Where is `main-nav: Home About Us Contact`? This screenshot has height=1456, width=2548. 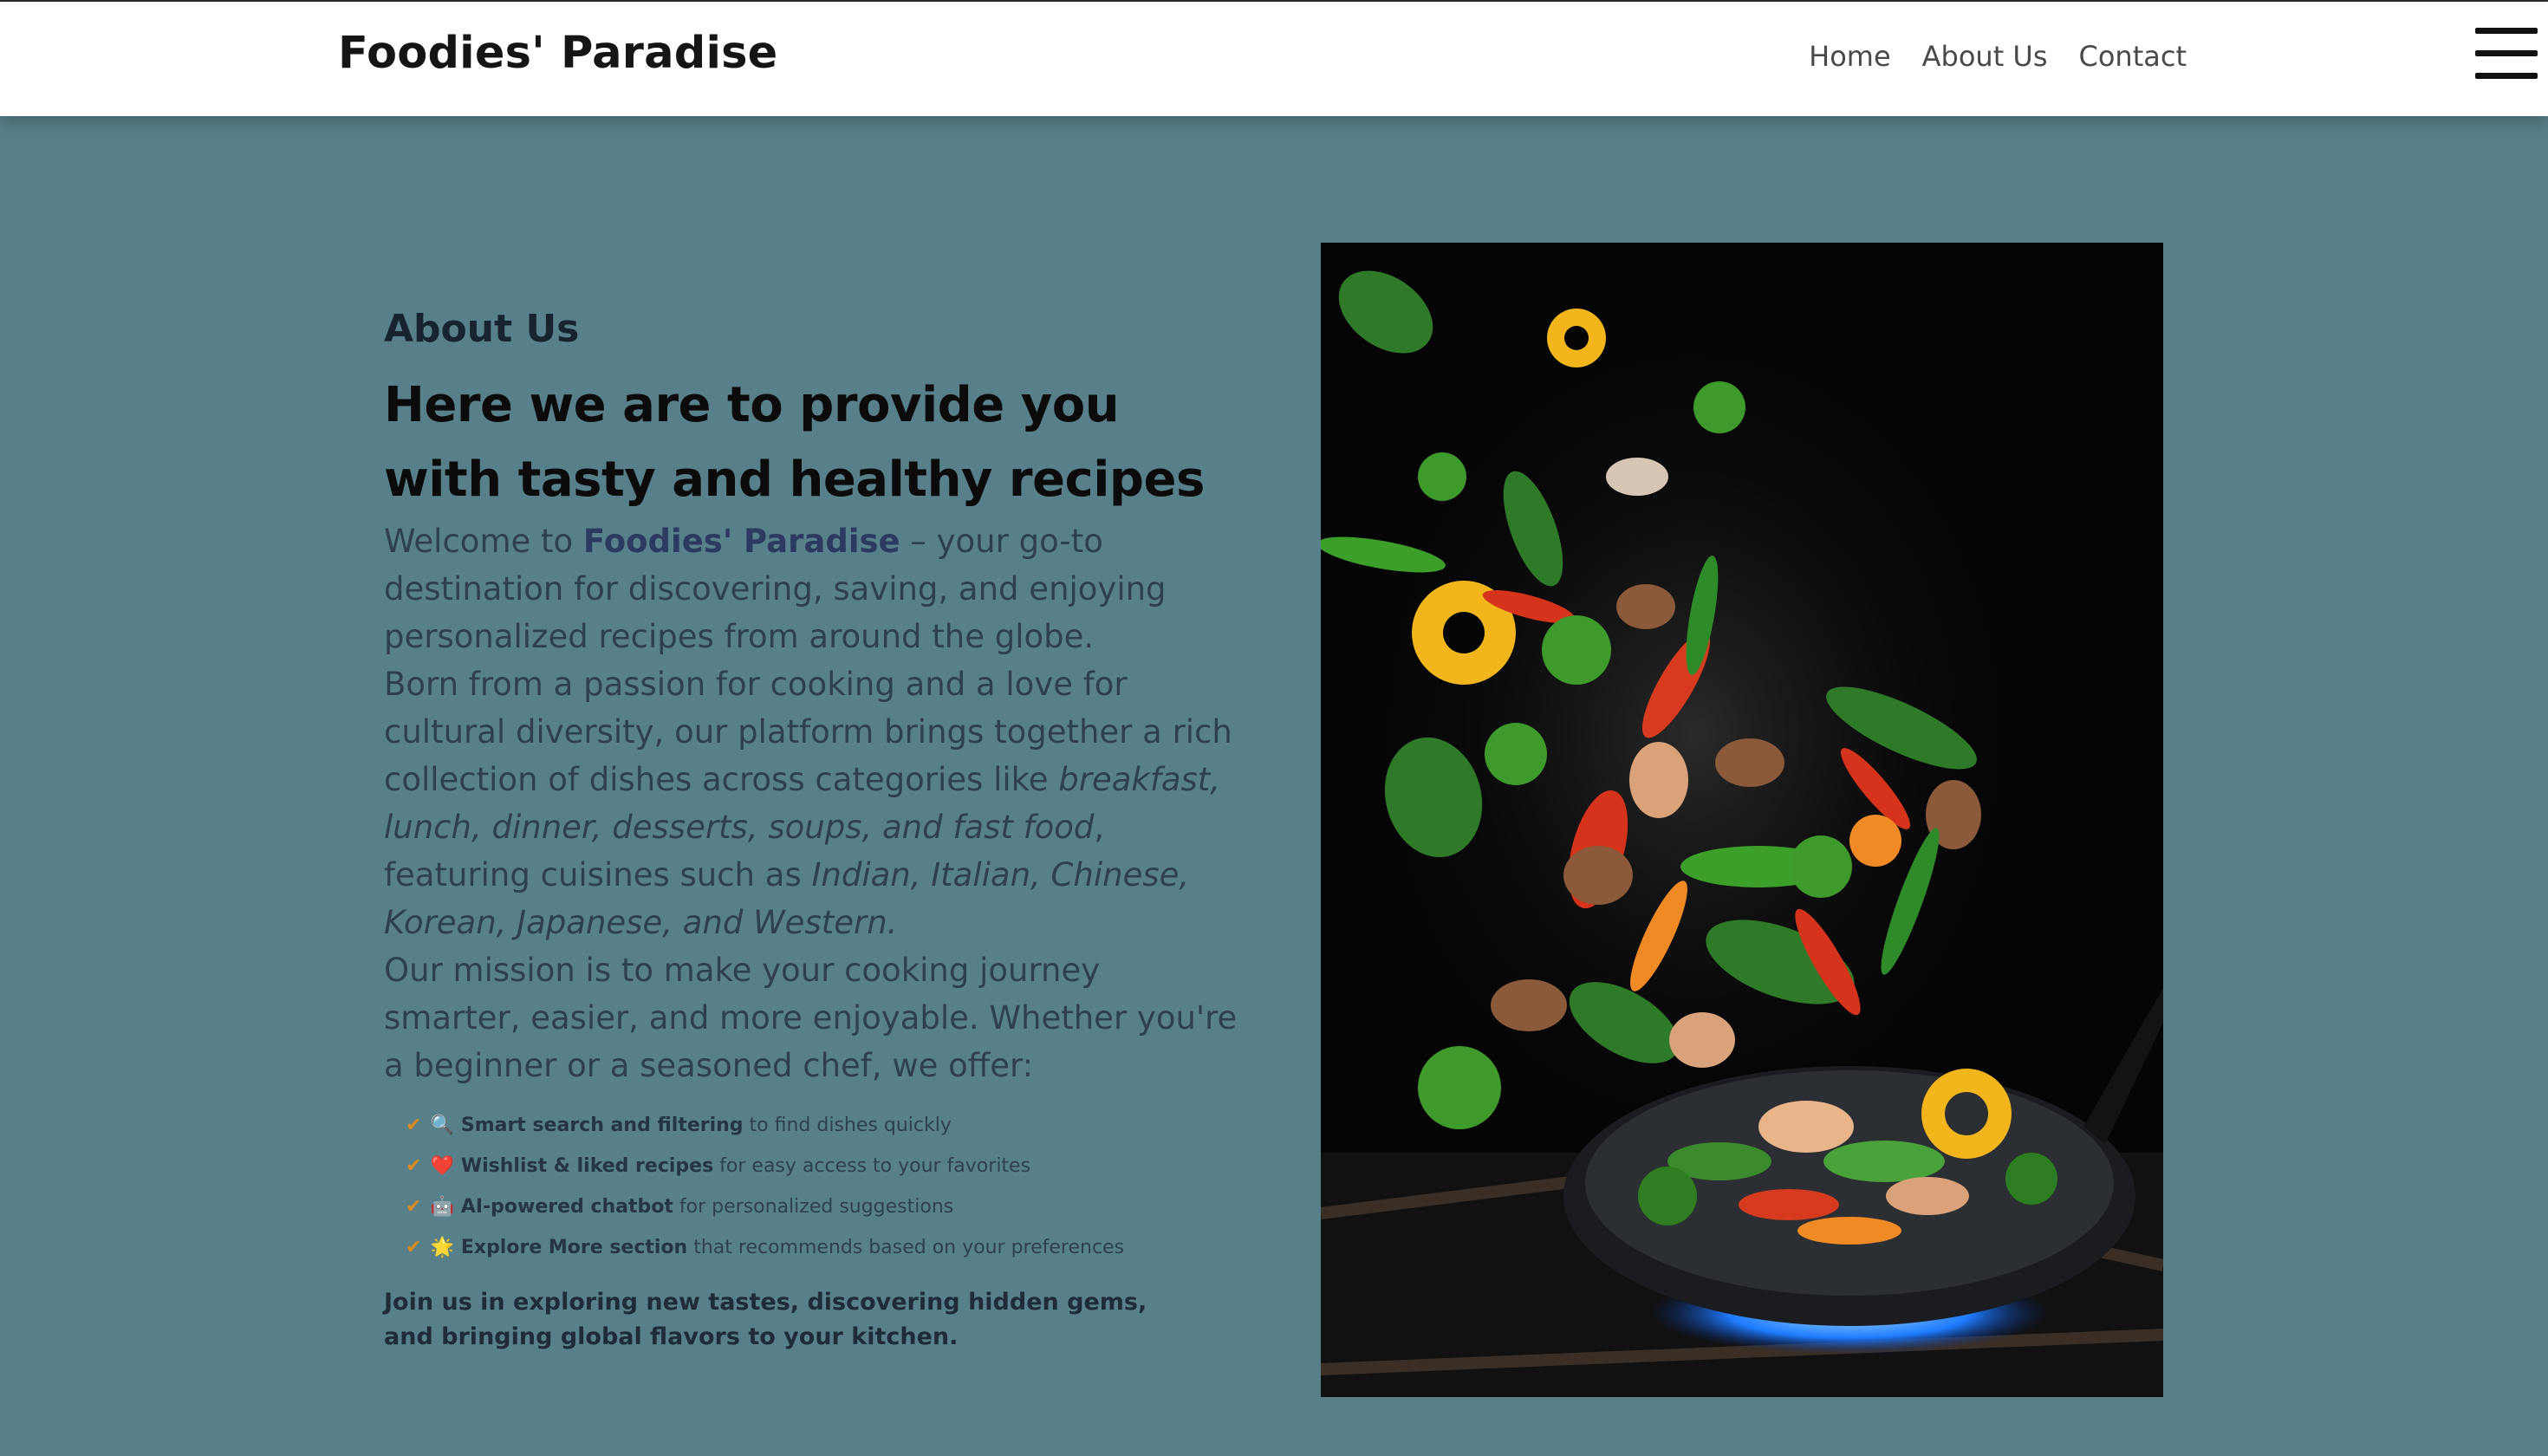
main-nav: Home About Us Contact is located at coordinates (1998, 56).